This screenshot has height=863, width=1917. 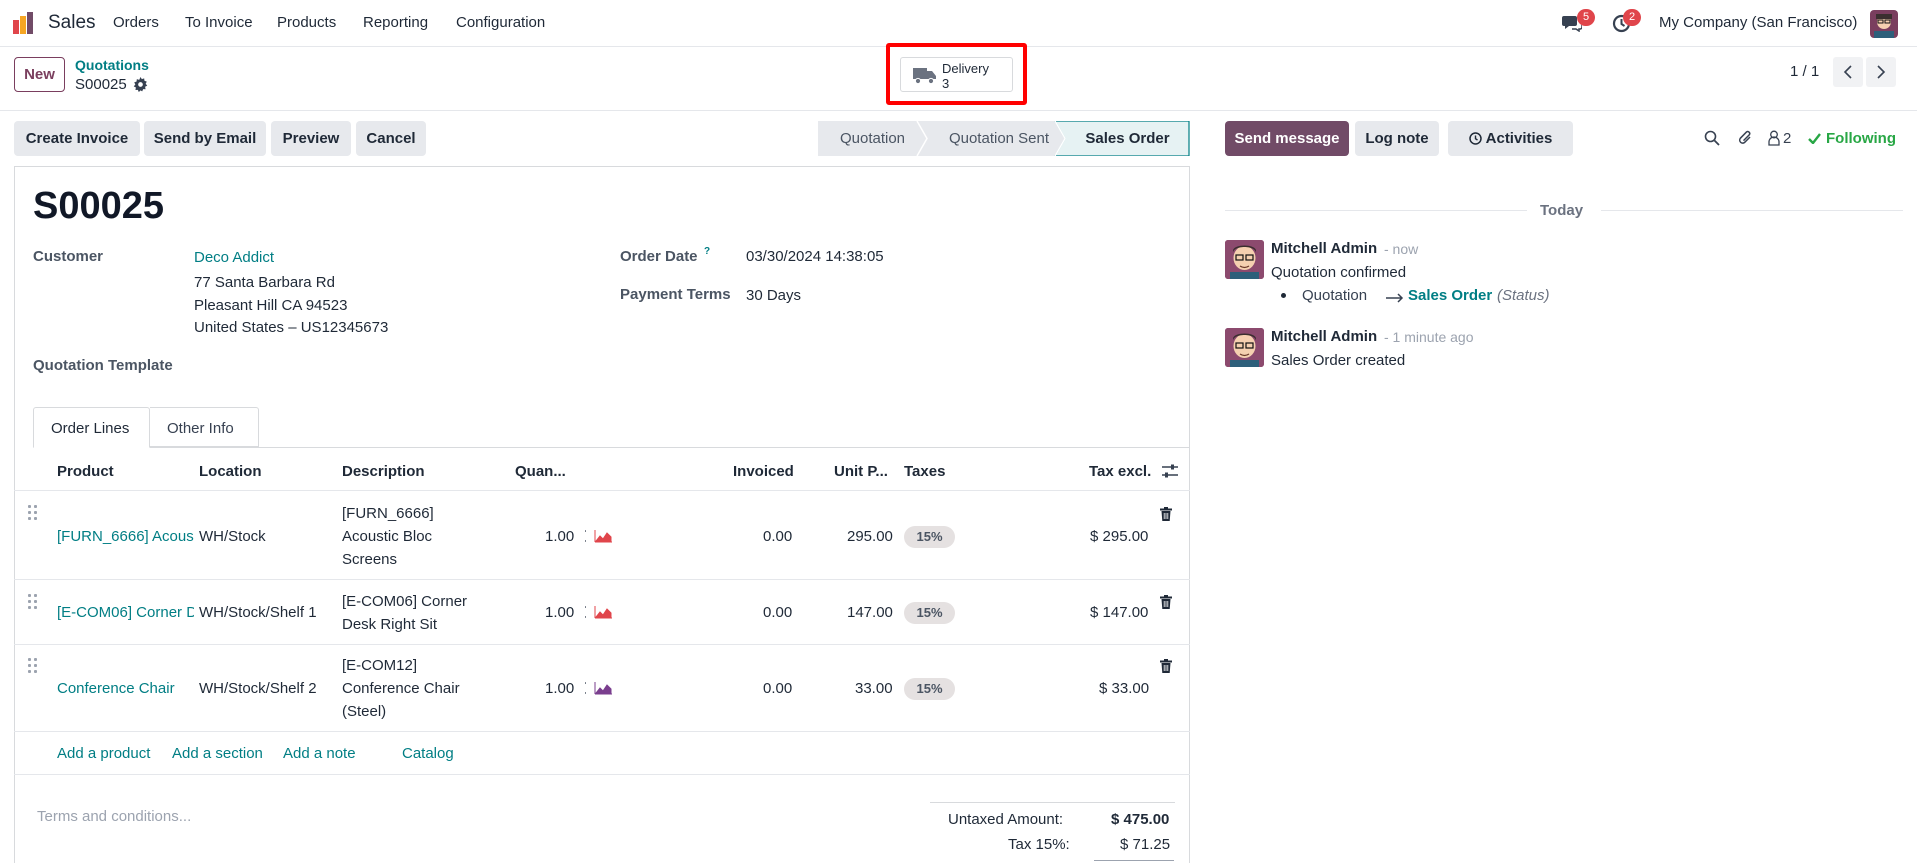 I want to click on breadcrumb-quotations: Quotations, so click(x=112, y=65).